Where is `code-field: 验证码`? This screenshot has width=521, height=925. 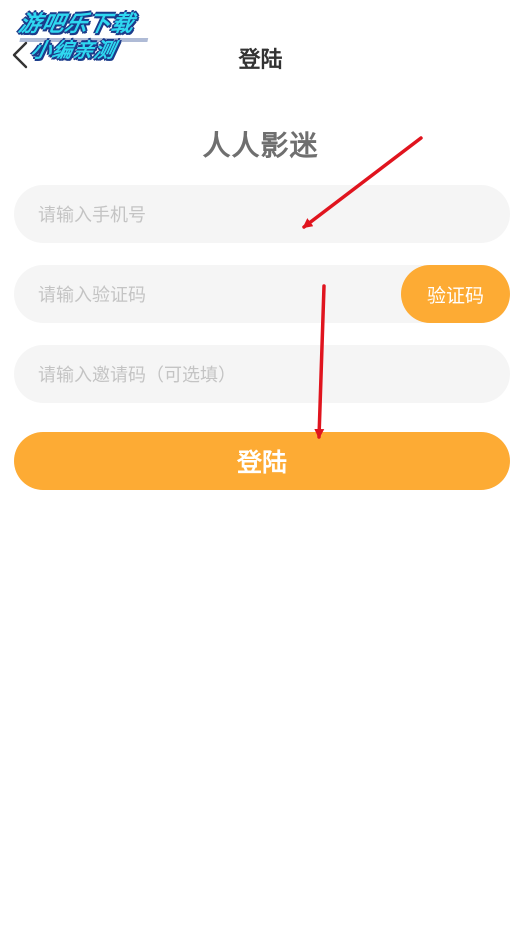
code-field: 验证码 is located at coordinates (262, 295).